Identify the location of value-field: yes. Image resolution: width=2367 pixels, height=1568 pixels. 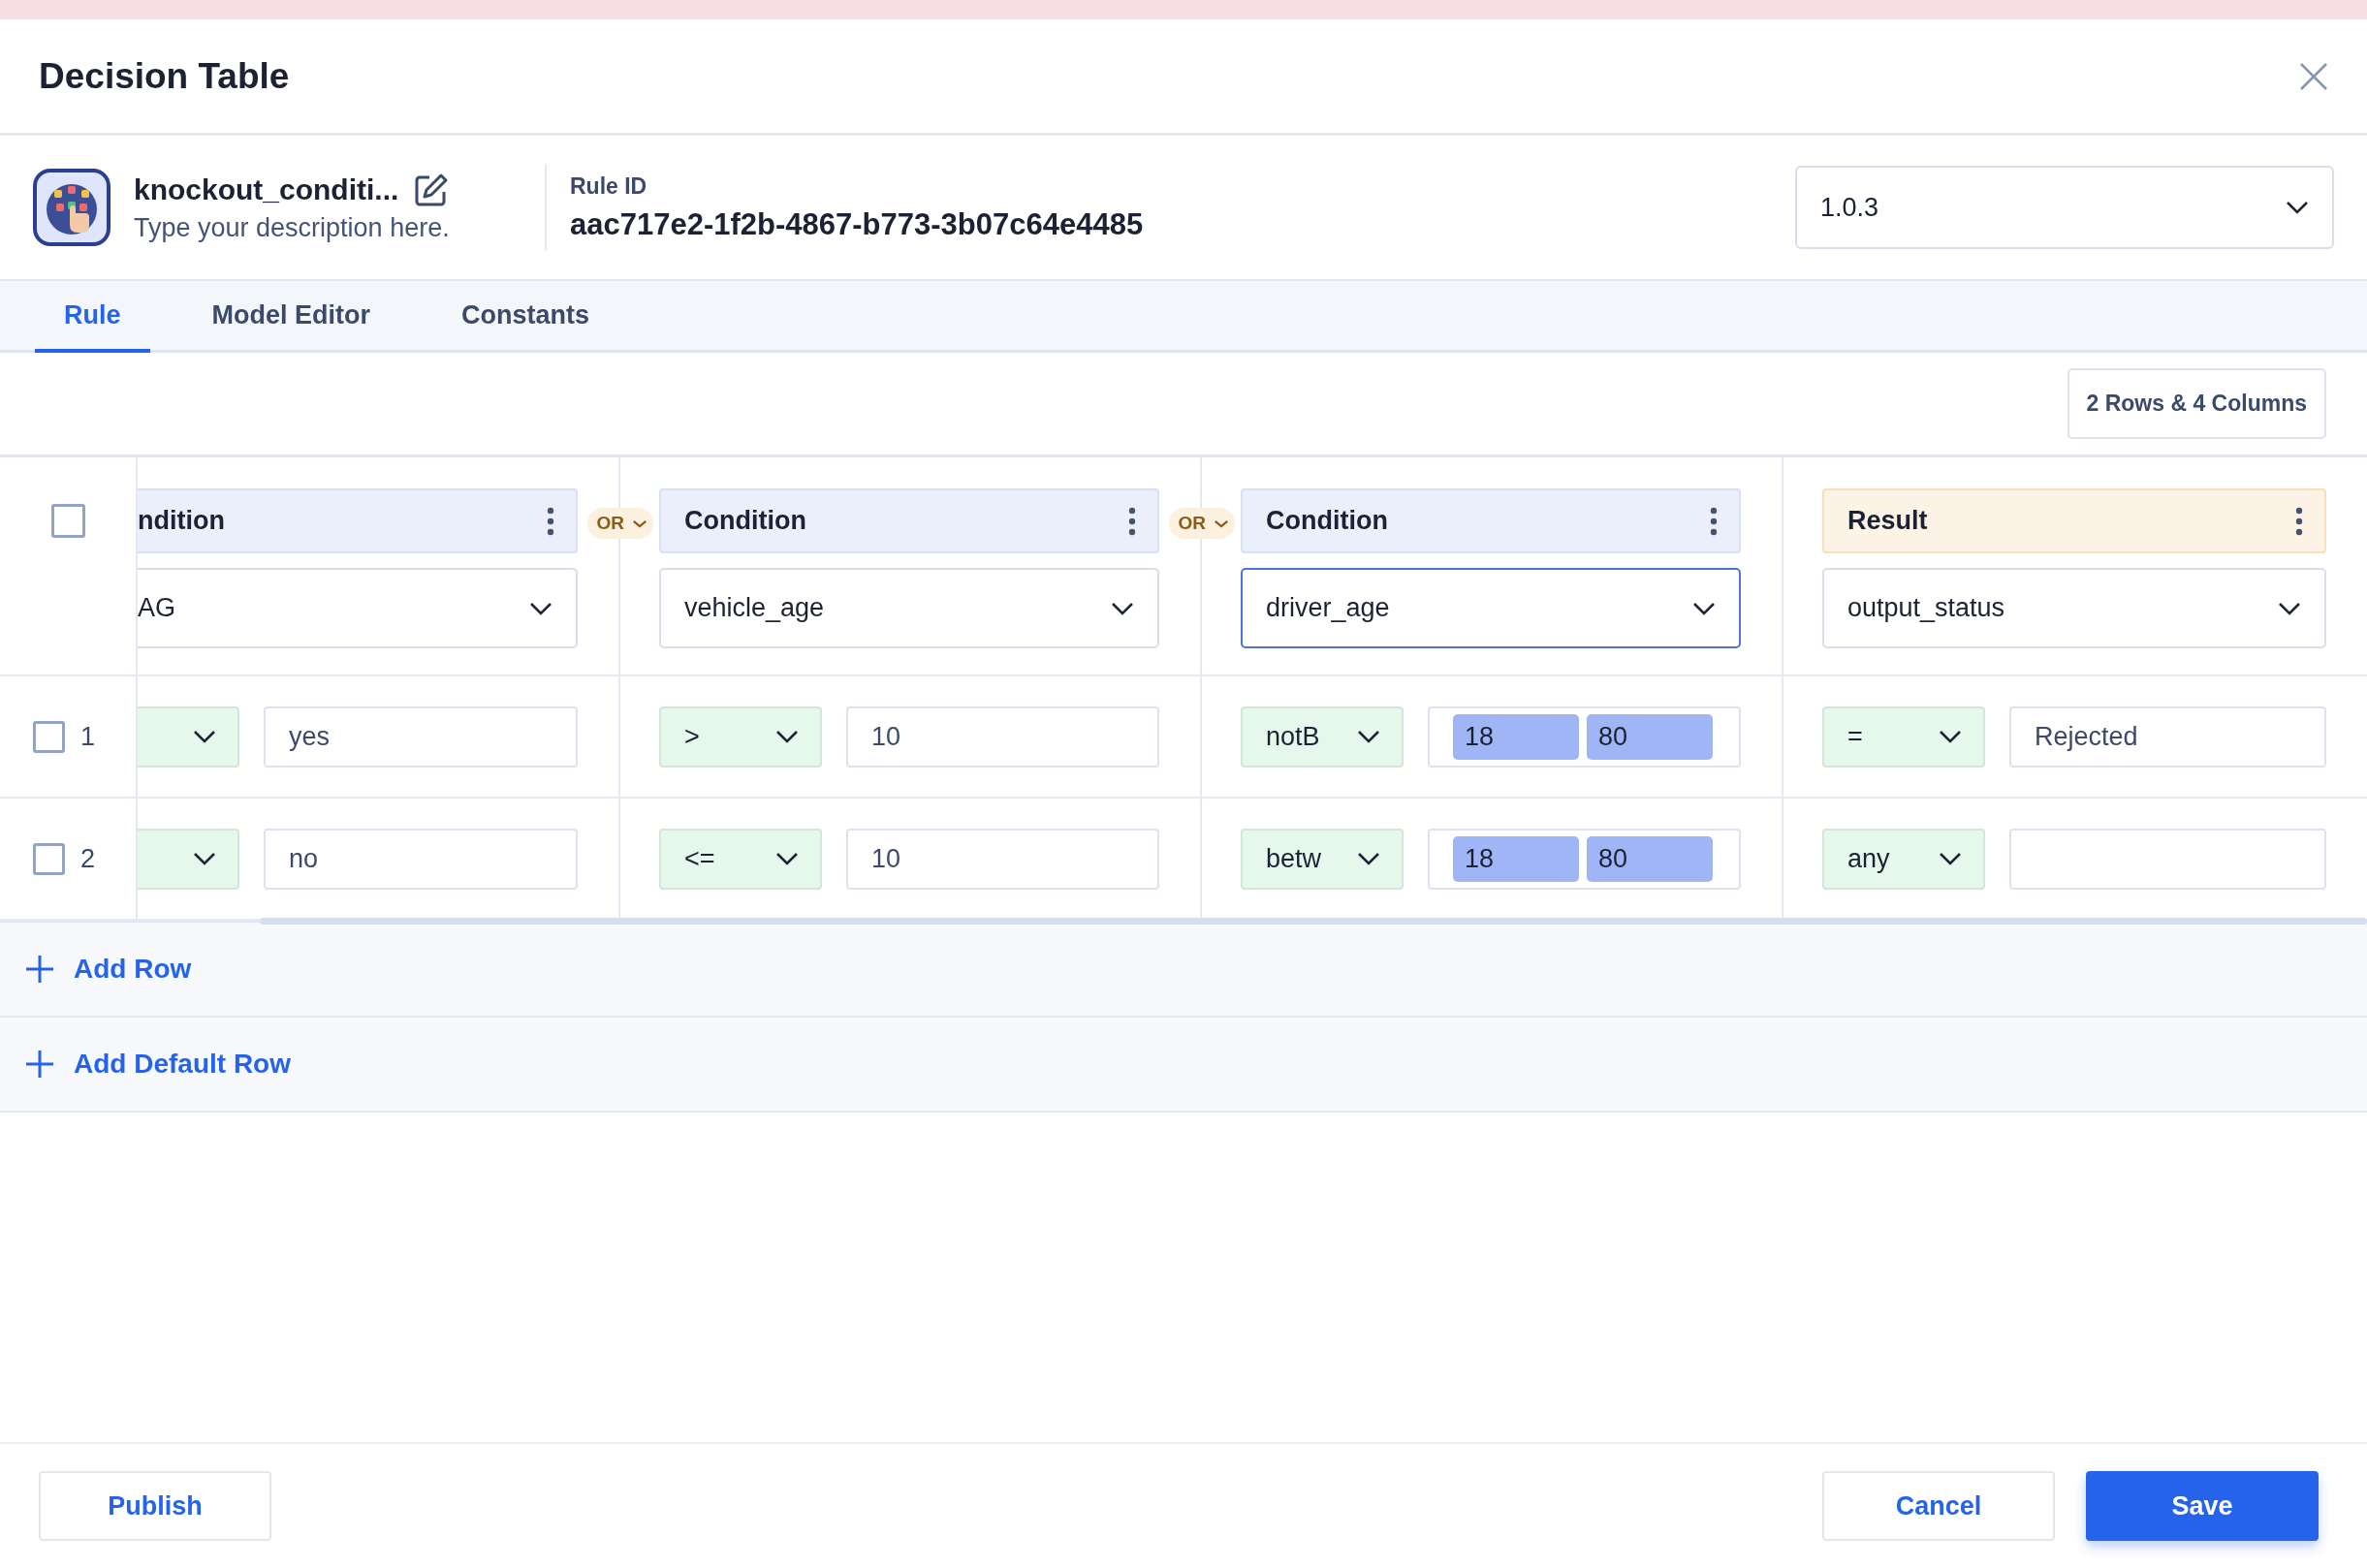
(421, 737).